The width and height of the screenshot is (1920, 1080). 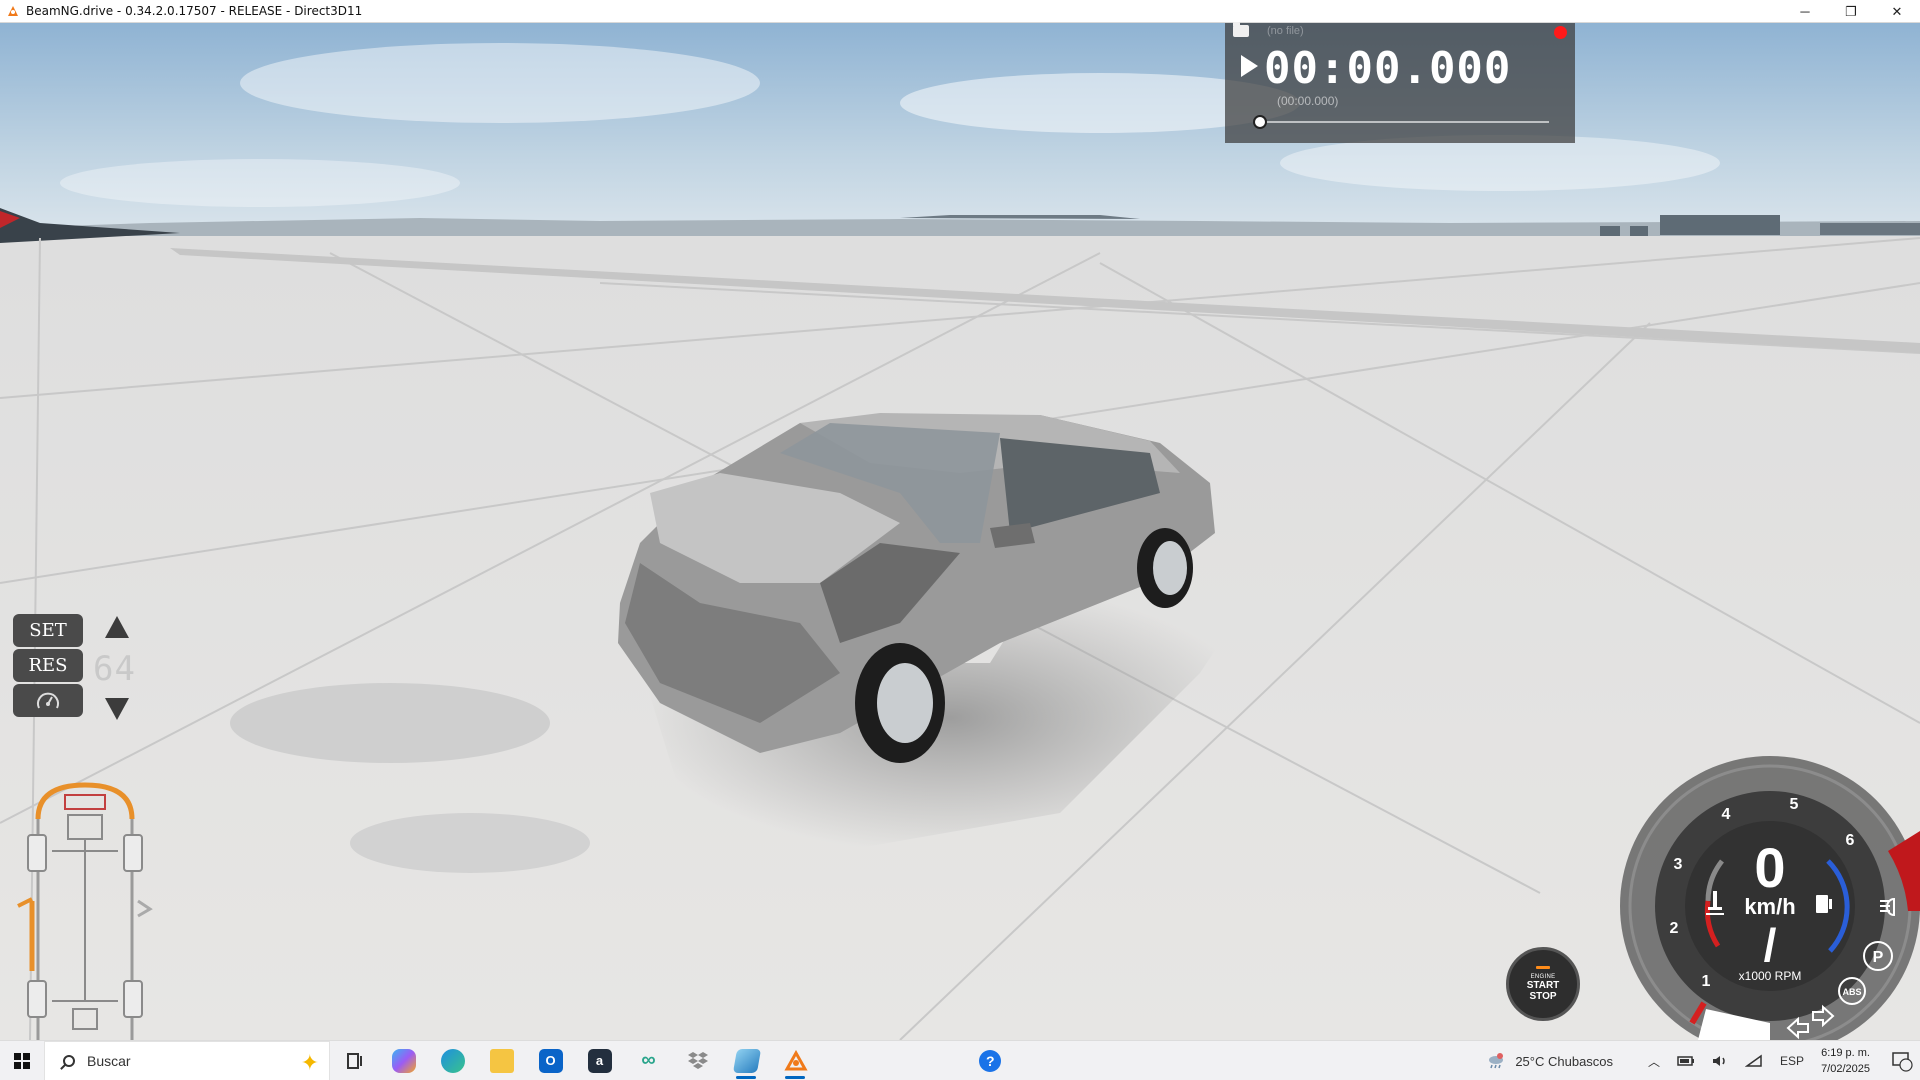 I want to click on blue-app-icon, so click(x=746, y=1060).